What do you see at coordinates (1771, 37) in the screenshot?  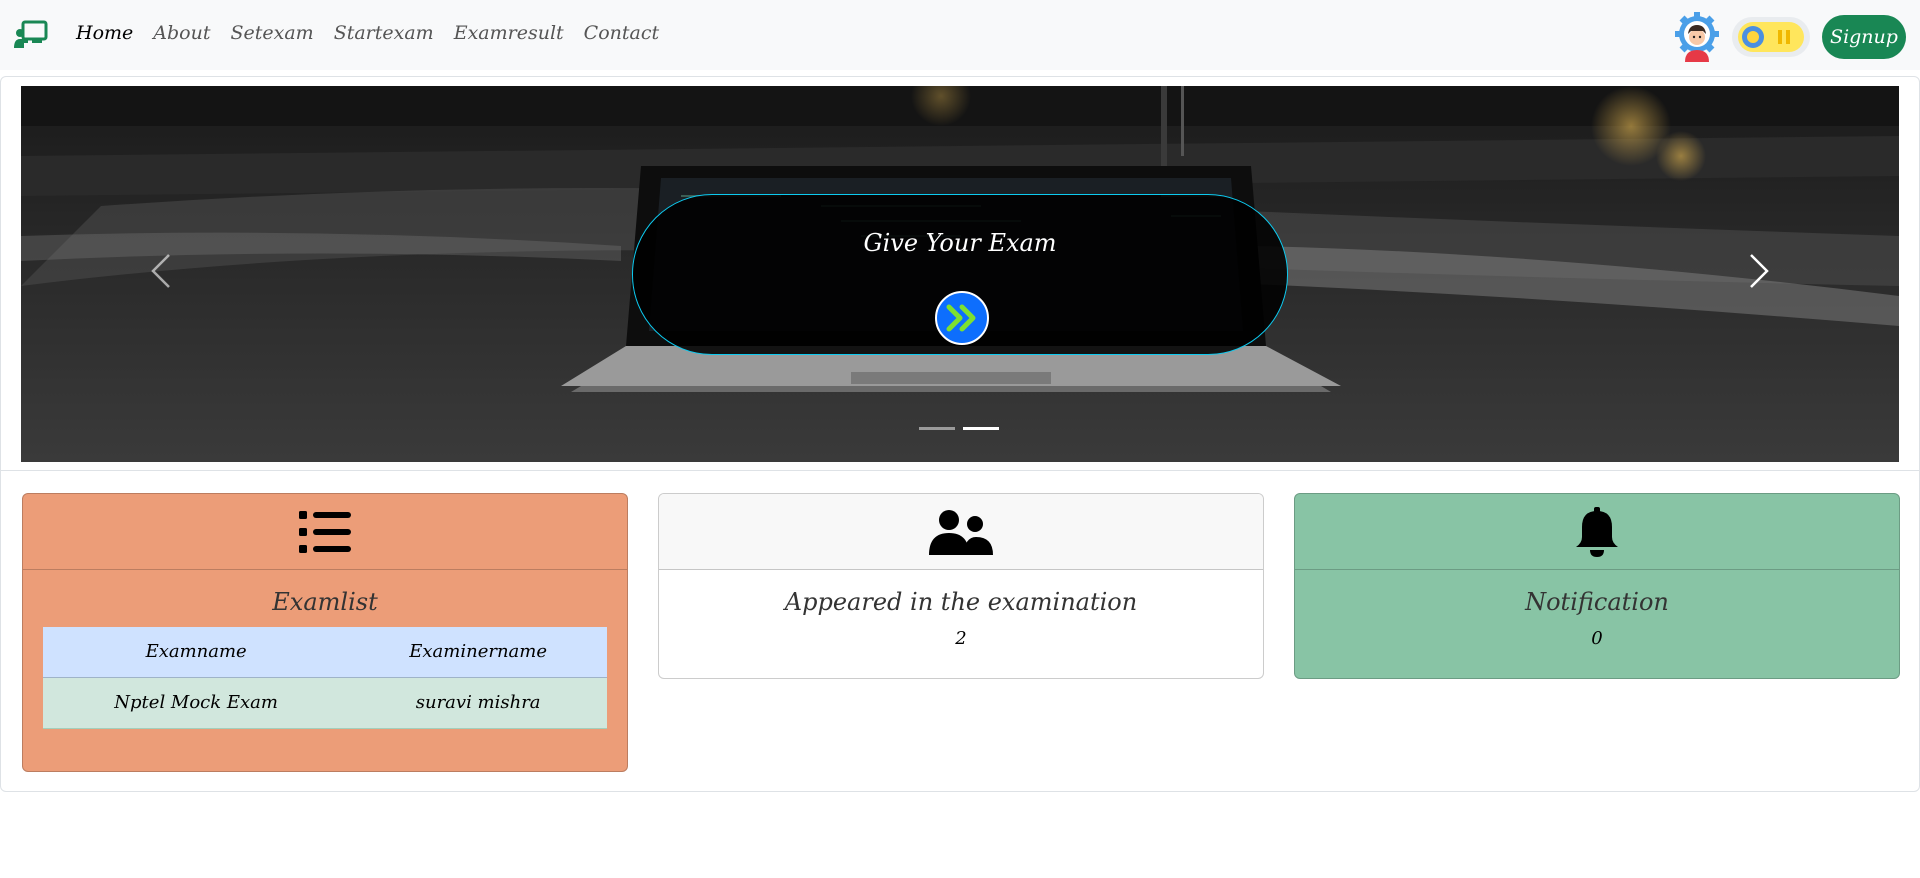 I see `theme-toggle-icon` at bounding box center [1771, 37].